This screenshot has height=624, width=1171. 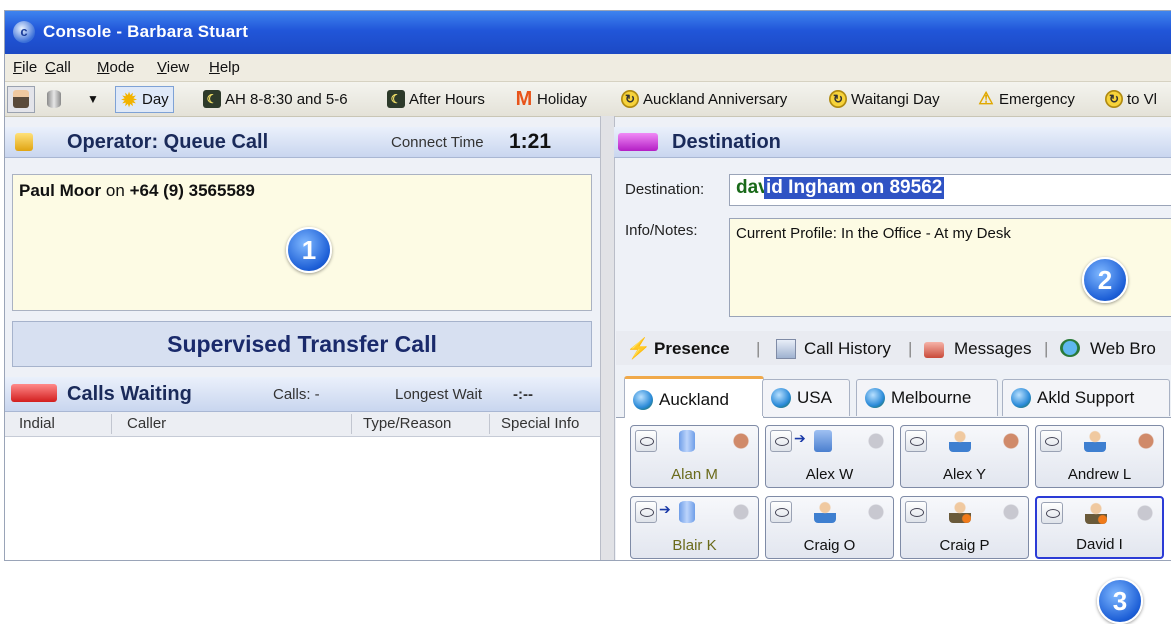 I want to click on contact-tile: Andrew L, so click(x=1099, y=456).